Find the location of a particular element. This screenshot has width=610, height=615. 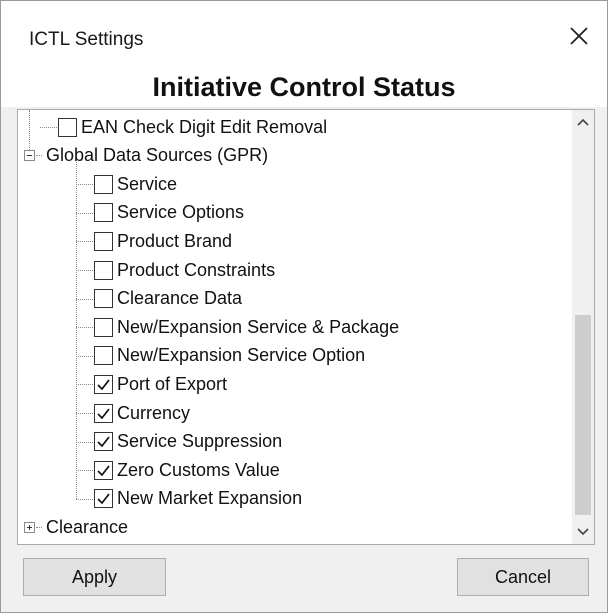

scroll-thumb is located at coordinates (583, 415).